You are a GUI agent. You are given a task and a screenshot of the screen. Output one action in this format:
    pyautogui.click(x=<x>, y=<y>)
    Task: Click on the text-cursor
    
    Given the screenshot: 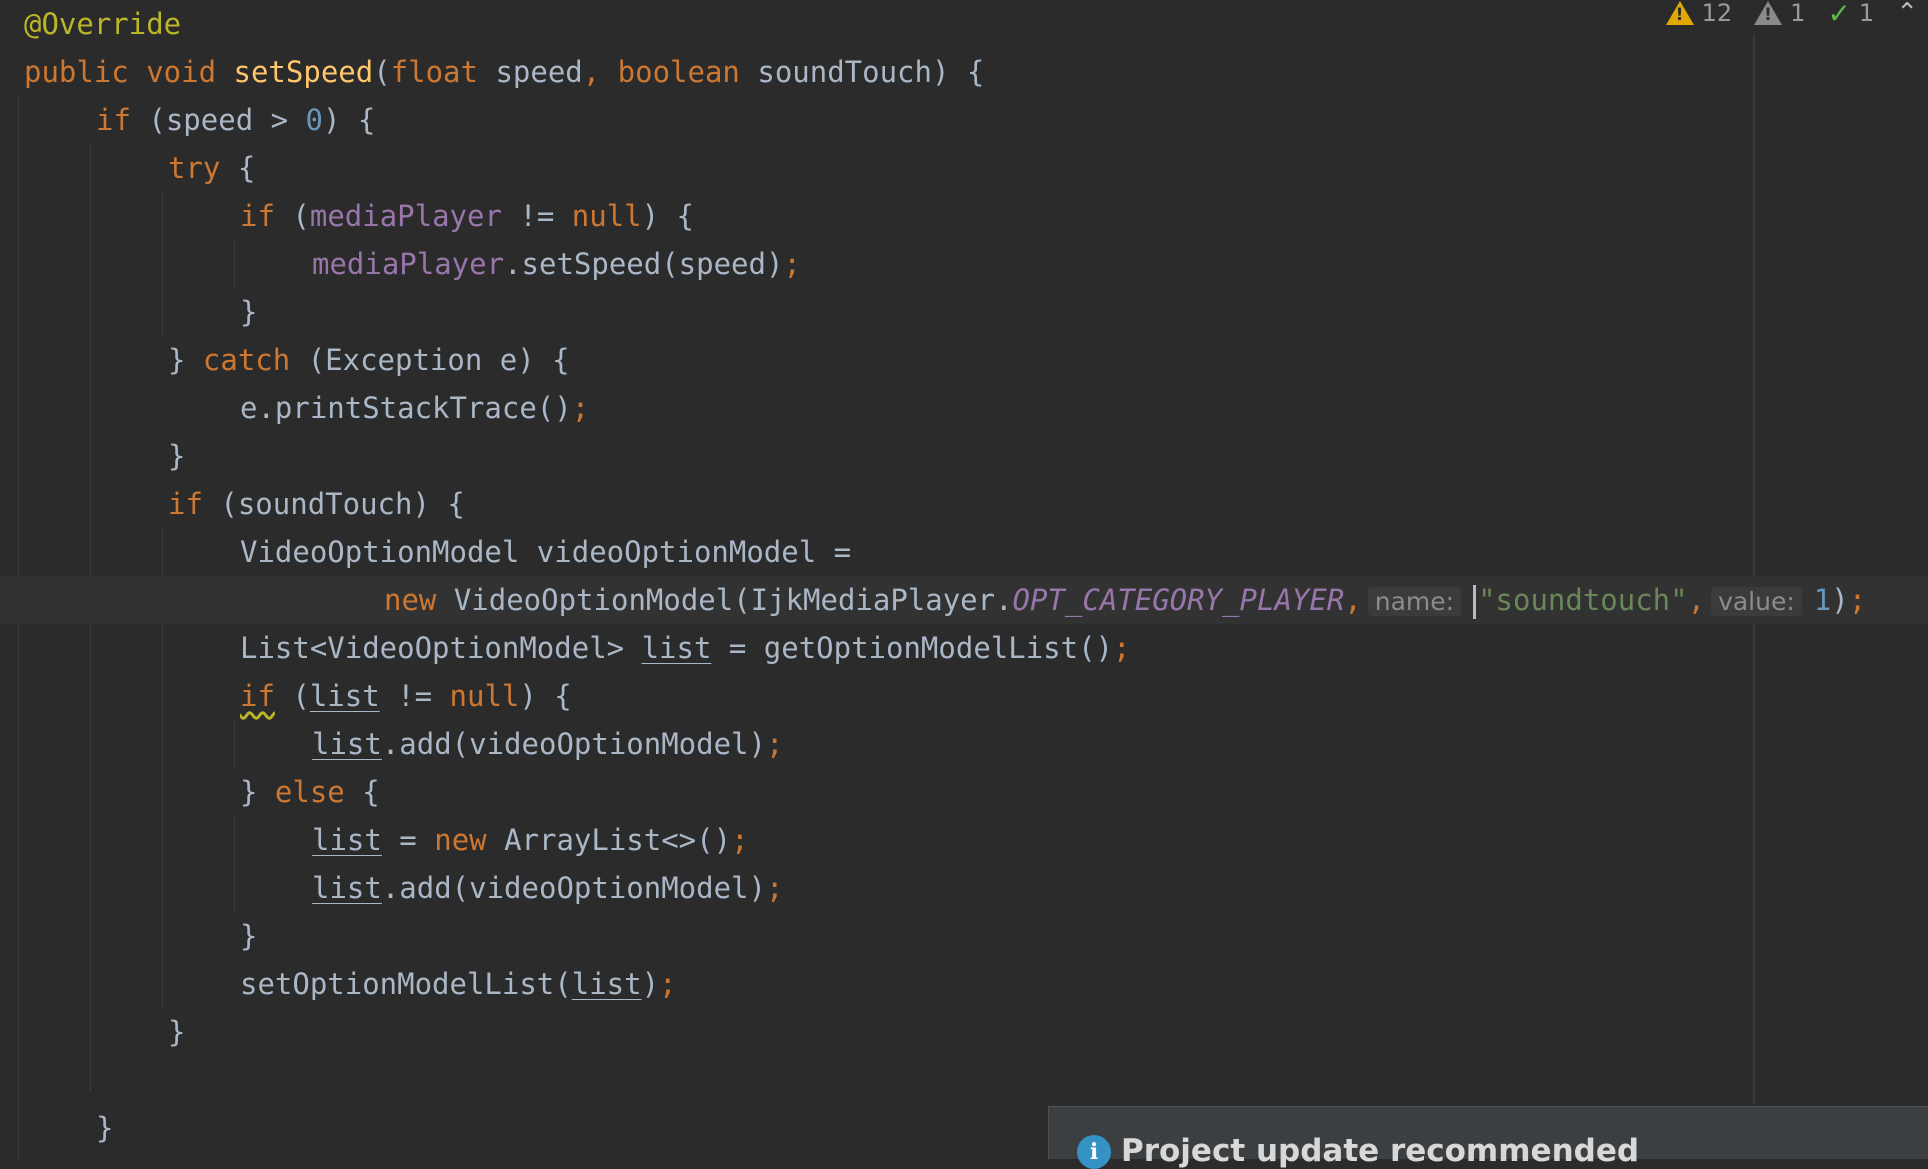 What is the action you would take?
    pyautogui.click(x=1475, y=602)
    